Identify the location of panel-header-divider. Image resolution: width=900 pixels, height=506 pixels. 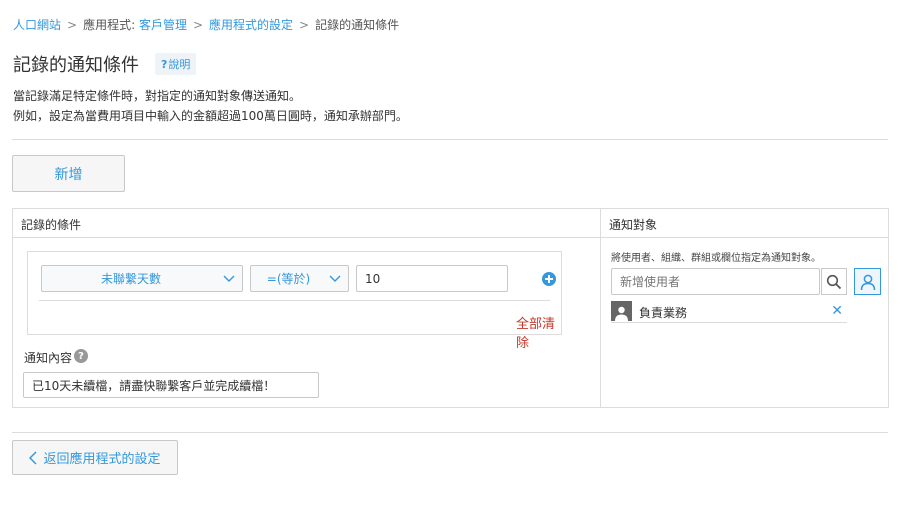
(450, 237).